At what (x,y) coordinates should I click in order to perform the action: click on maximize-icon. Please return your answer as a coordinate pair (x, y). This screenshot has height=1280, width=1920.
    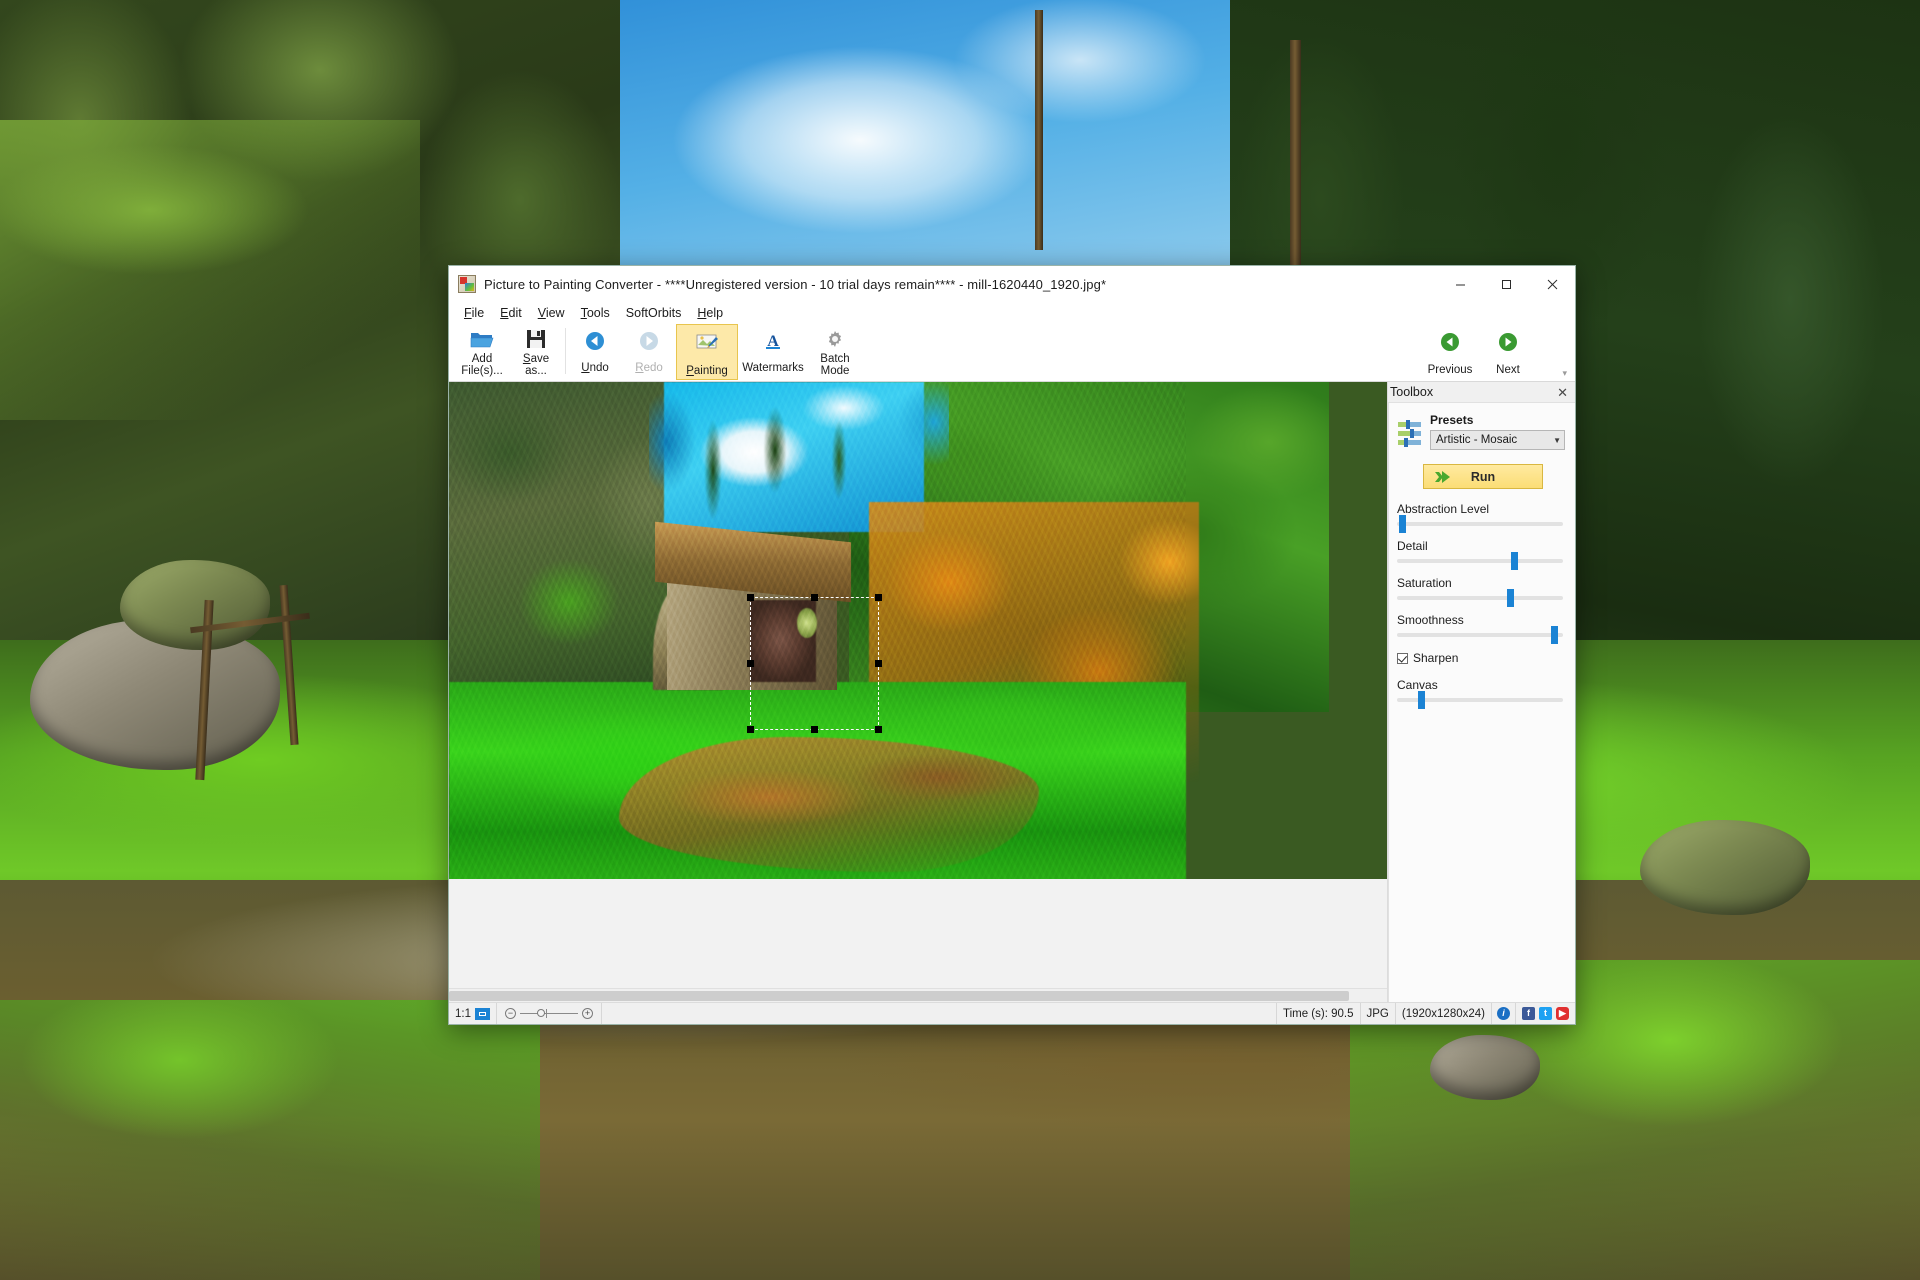
    Looking at the image, I should click on (1506, 284).